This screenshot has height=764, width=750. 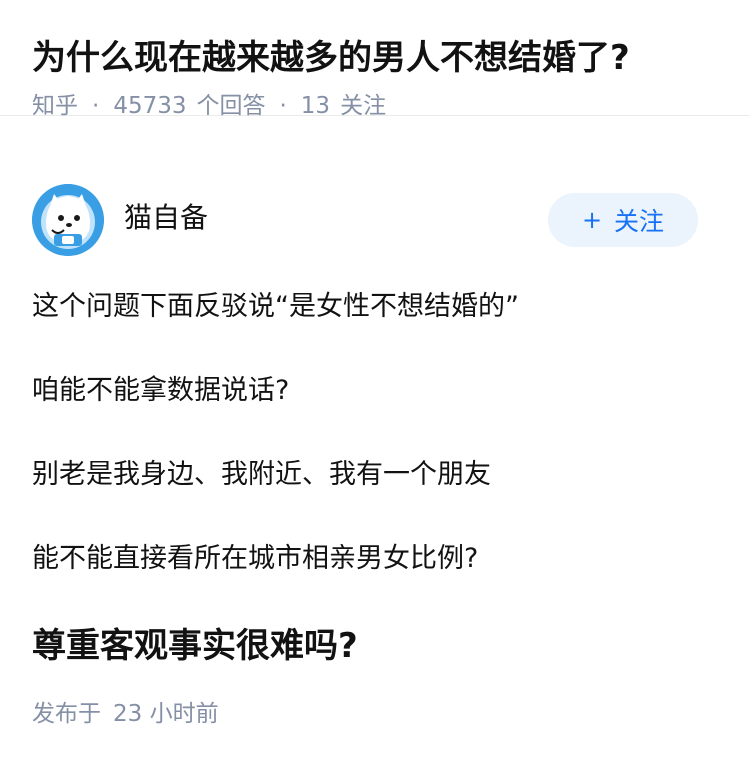 I want to click on answer-count-label: 个回答, so click(x=231, y=106).